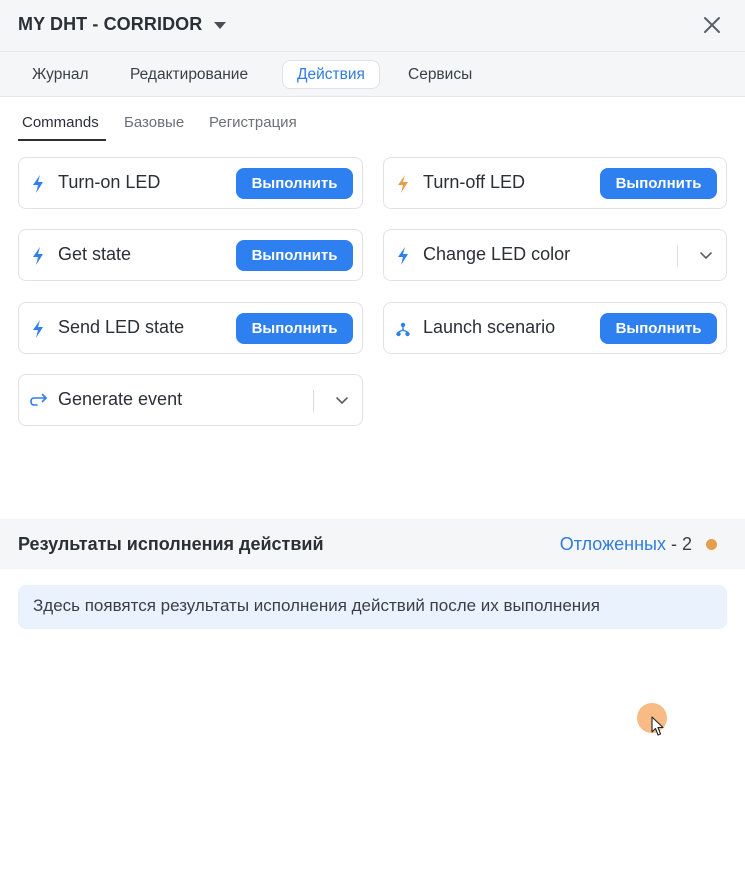  What do you see at coordinates (190, 183) in the screenshot?
I see `command-card-turn-on-led: Turn-on LED Выполнить` at bounding box center [190, 183].